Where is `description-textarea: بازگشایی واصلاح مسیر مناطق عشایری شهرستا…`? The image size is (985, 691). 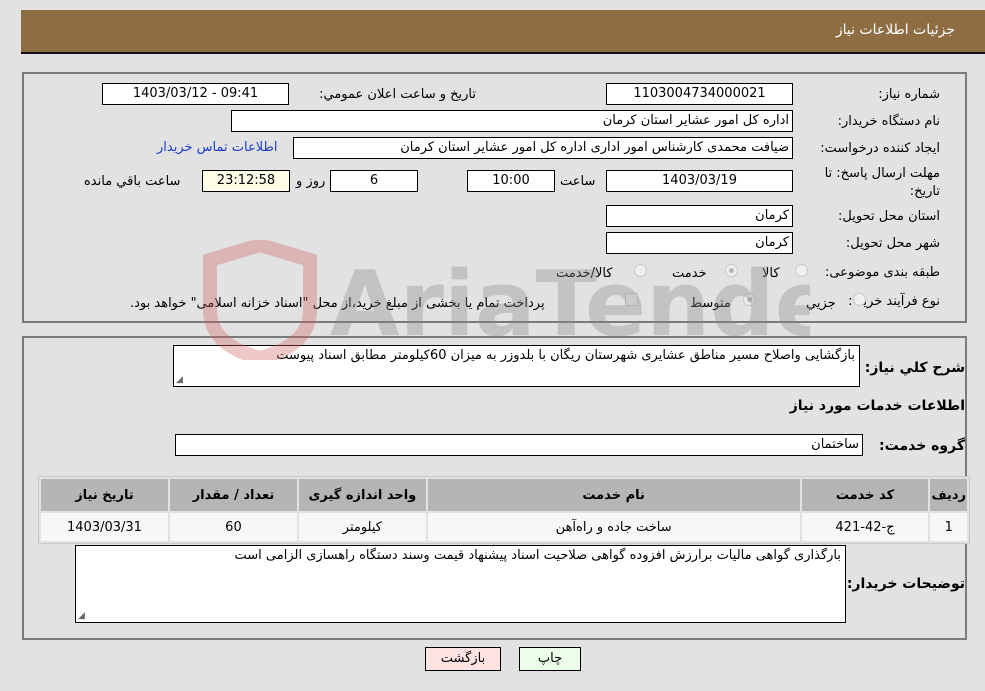 description-textarea: بازگشایی واصلاح مسیر مناطق عشایری شهرستا… is located at coordinates (516, 366).